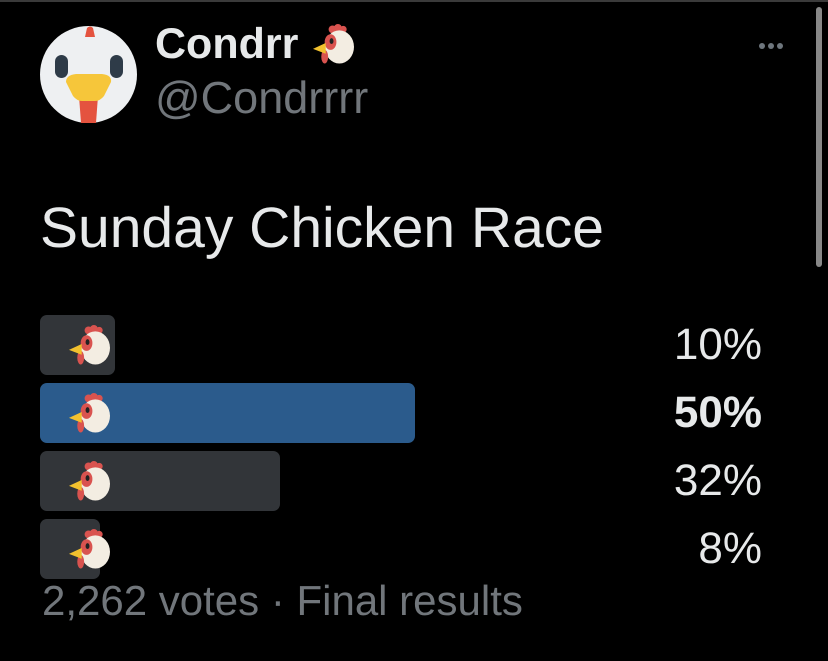 The width and height of the screenshot is (828, 661). What do you see at coordinates (771, 46) in the screenshot?
I see `more-options-icon` at bounding box center [771, 46].